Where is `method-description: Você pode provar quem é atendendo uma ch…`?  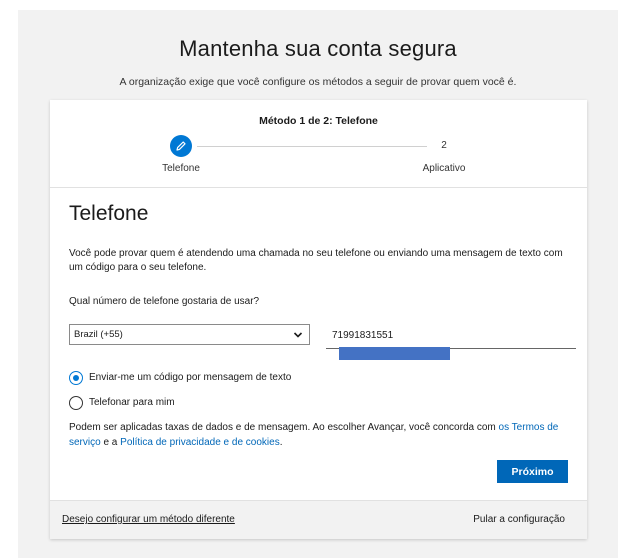 method-description: Você pode provar quem é atendendo uma ch… is located at coordinates (316, 260).